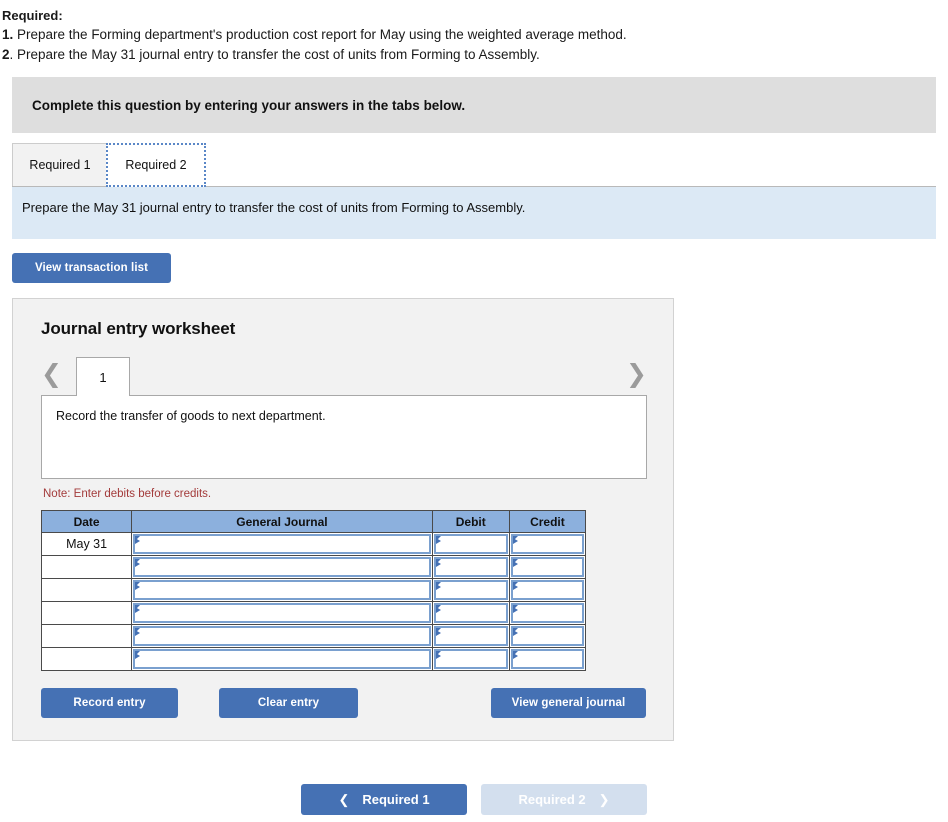 The image size is (948, 822). I want to click on journal-entry-table-body: May 31, so click(313, 601).